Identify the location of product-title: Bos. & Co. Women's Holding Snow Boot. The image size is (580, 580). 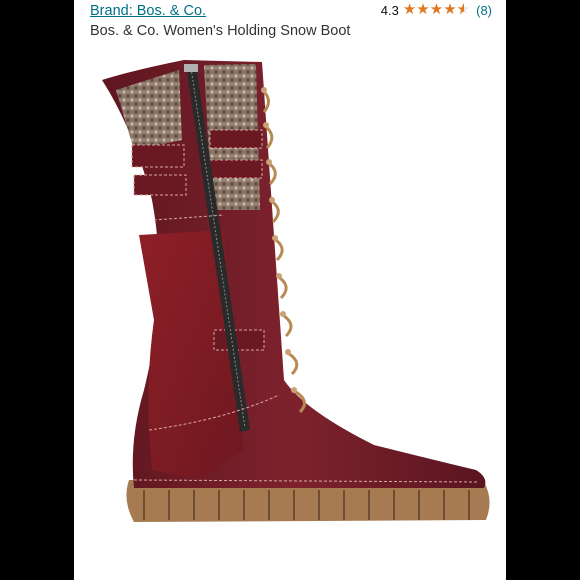
(220, 31).